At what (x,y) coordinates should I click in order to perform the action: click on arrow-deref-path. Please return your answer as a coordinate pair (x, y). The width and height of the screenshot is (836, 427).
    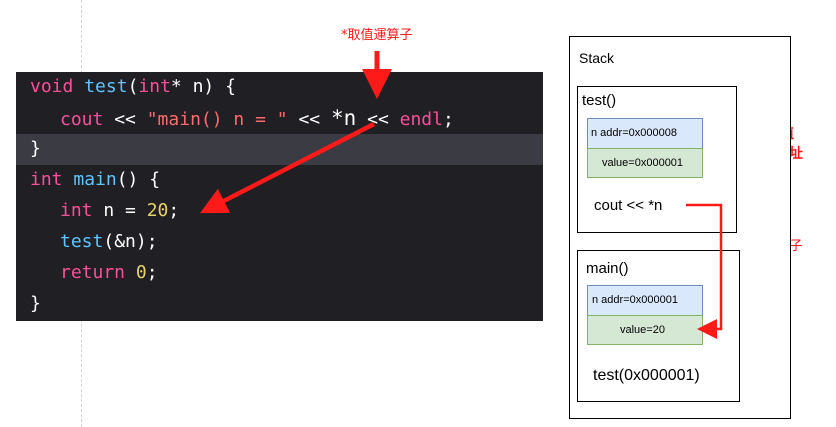
    Looking at the image, I should click on (704, 267).